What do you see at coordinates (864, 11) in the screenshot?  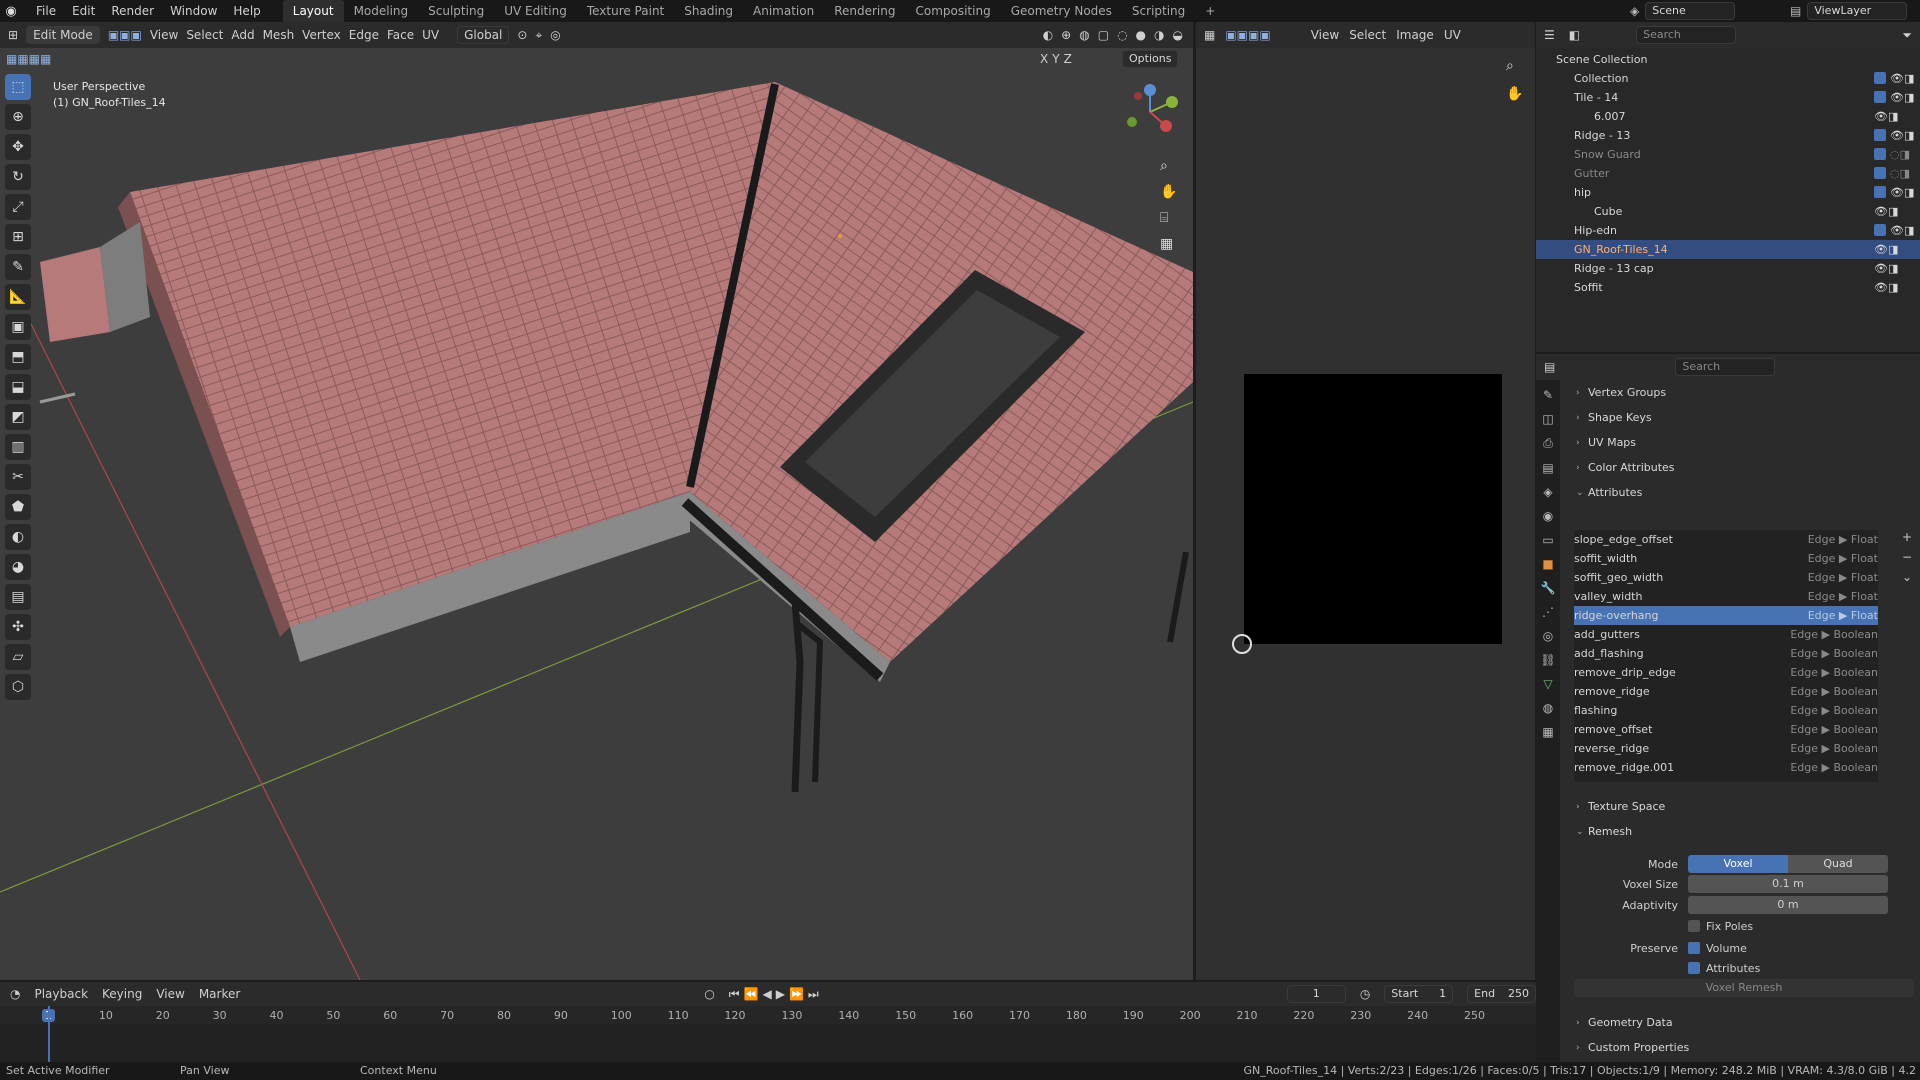 I see `tab-rendering: Rendering` at bounding box center [864, 11].